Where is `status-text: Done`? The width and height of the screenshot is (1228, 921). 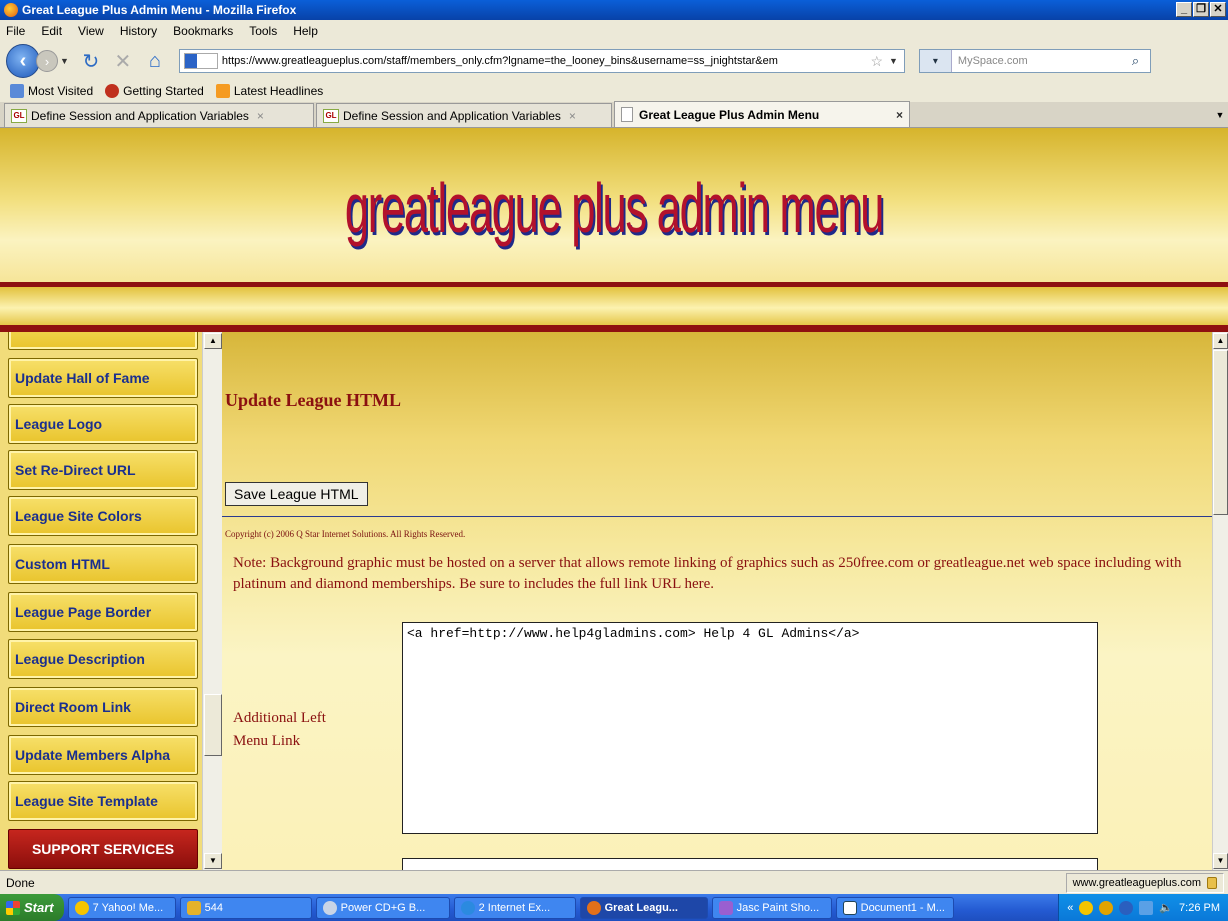 status-text: Done is located at coordinates (20, 882).